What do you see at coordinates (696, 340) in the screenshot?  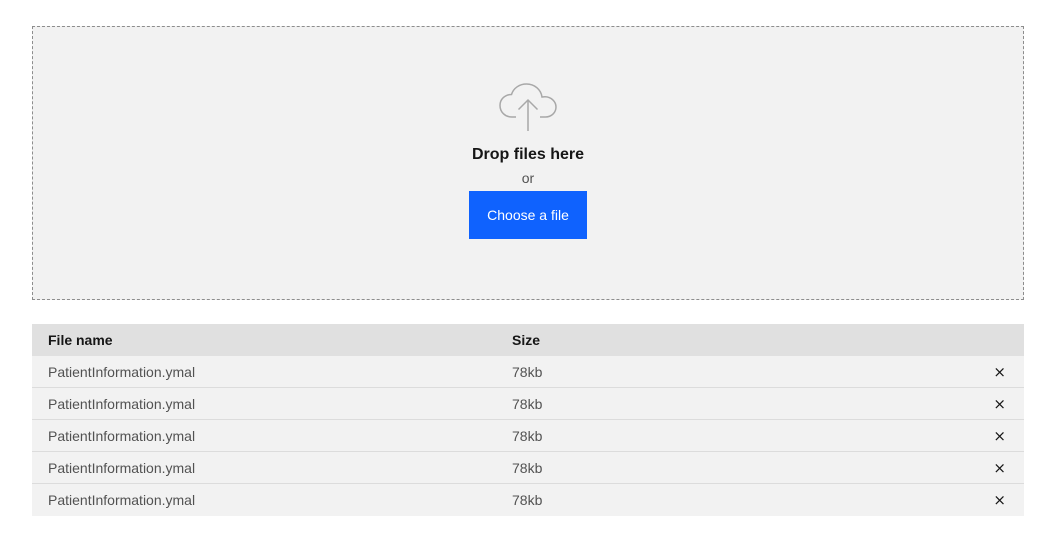 I see `column-header-size: Size` at bounding box center [696, 340].